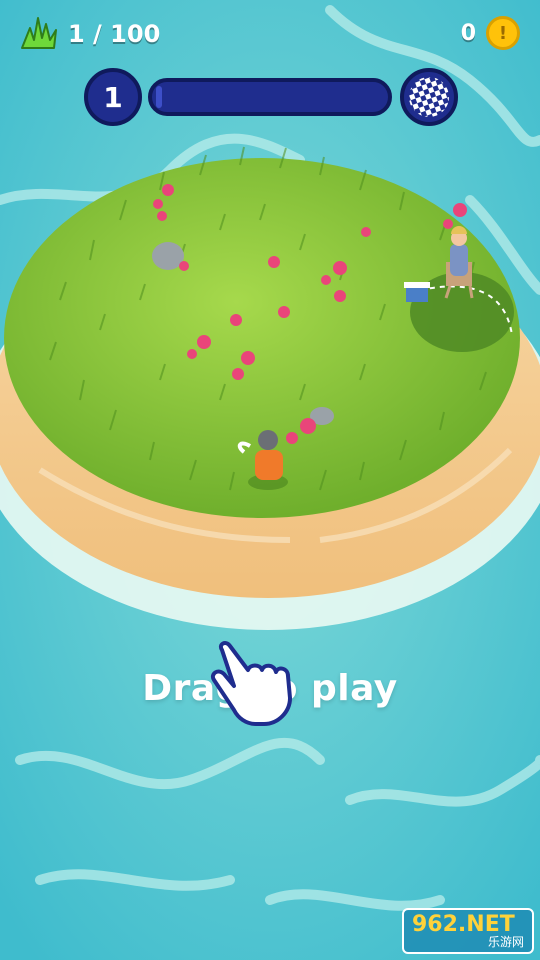  I want to click on level-number: 1, so click(113, 97).